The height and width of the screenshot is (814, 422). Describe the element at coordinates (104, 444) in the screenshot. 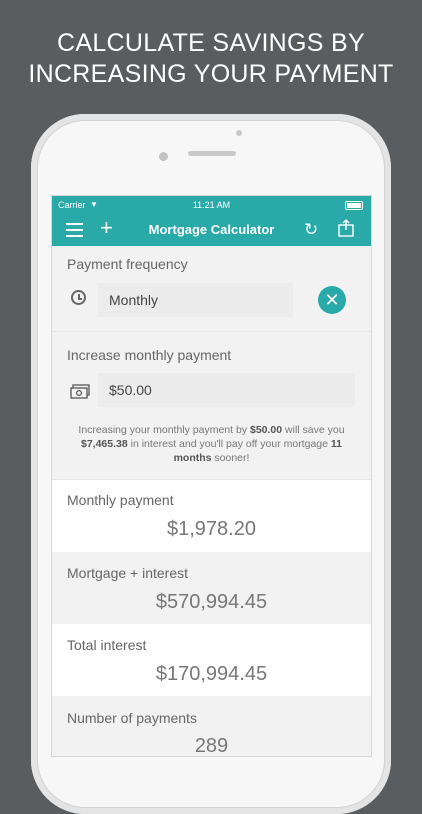

I see `savings-amount: $7,465.38` at that location.